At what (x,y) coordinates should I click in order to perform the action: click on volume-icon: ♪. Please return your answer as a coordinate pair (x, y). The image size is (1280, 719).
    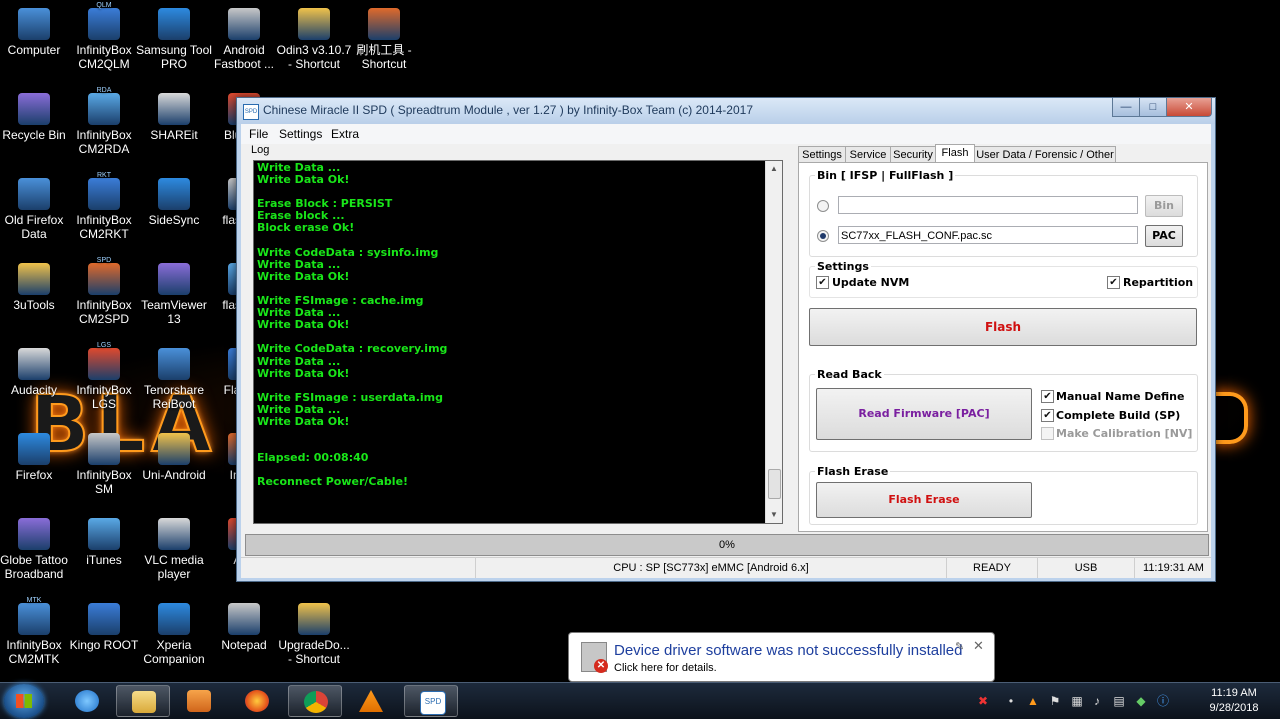
    Looking at the image, I should click on (1097, 701).